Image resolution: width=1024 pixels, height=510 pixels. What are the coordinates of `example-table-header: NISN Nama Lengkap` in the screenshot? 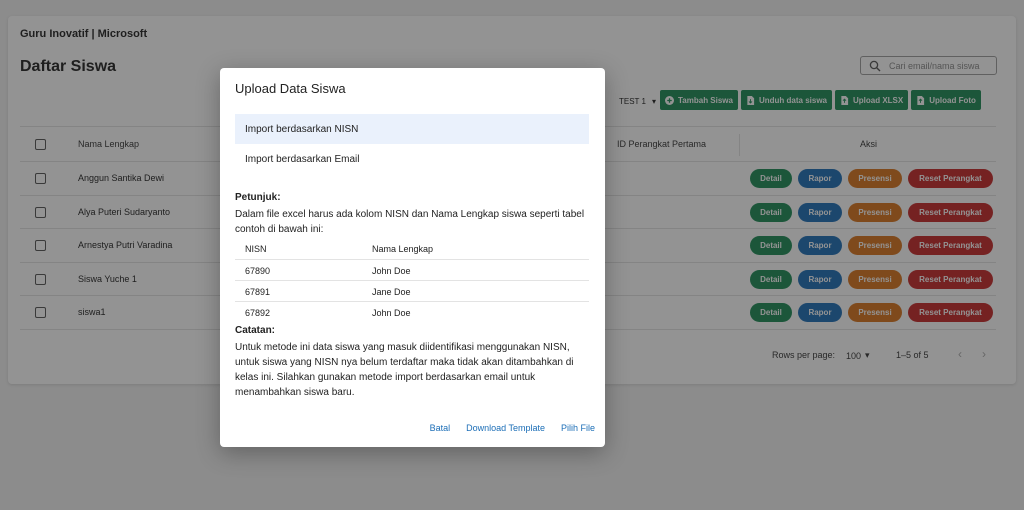 It's located at (412, 249).